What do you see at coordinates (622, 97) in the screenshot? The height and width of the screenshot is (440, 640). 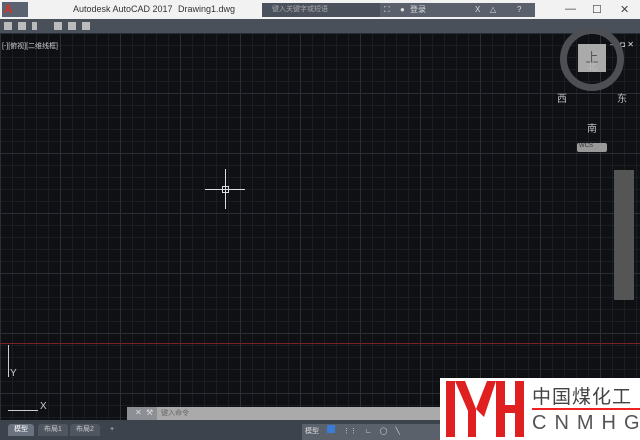 I see `viewcube-east: 东` at bounding box center [622, 97].